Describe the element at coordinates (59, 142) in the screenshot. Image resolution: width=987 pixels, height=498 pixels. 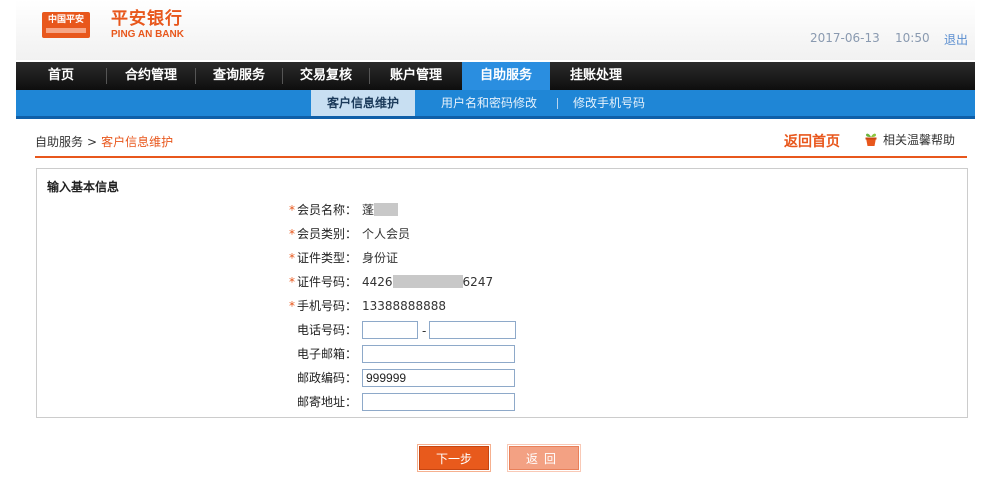
I see `breadcrumb-parent: 自助服务` at that location.